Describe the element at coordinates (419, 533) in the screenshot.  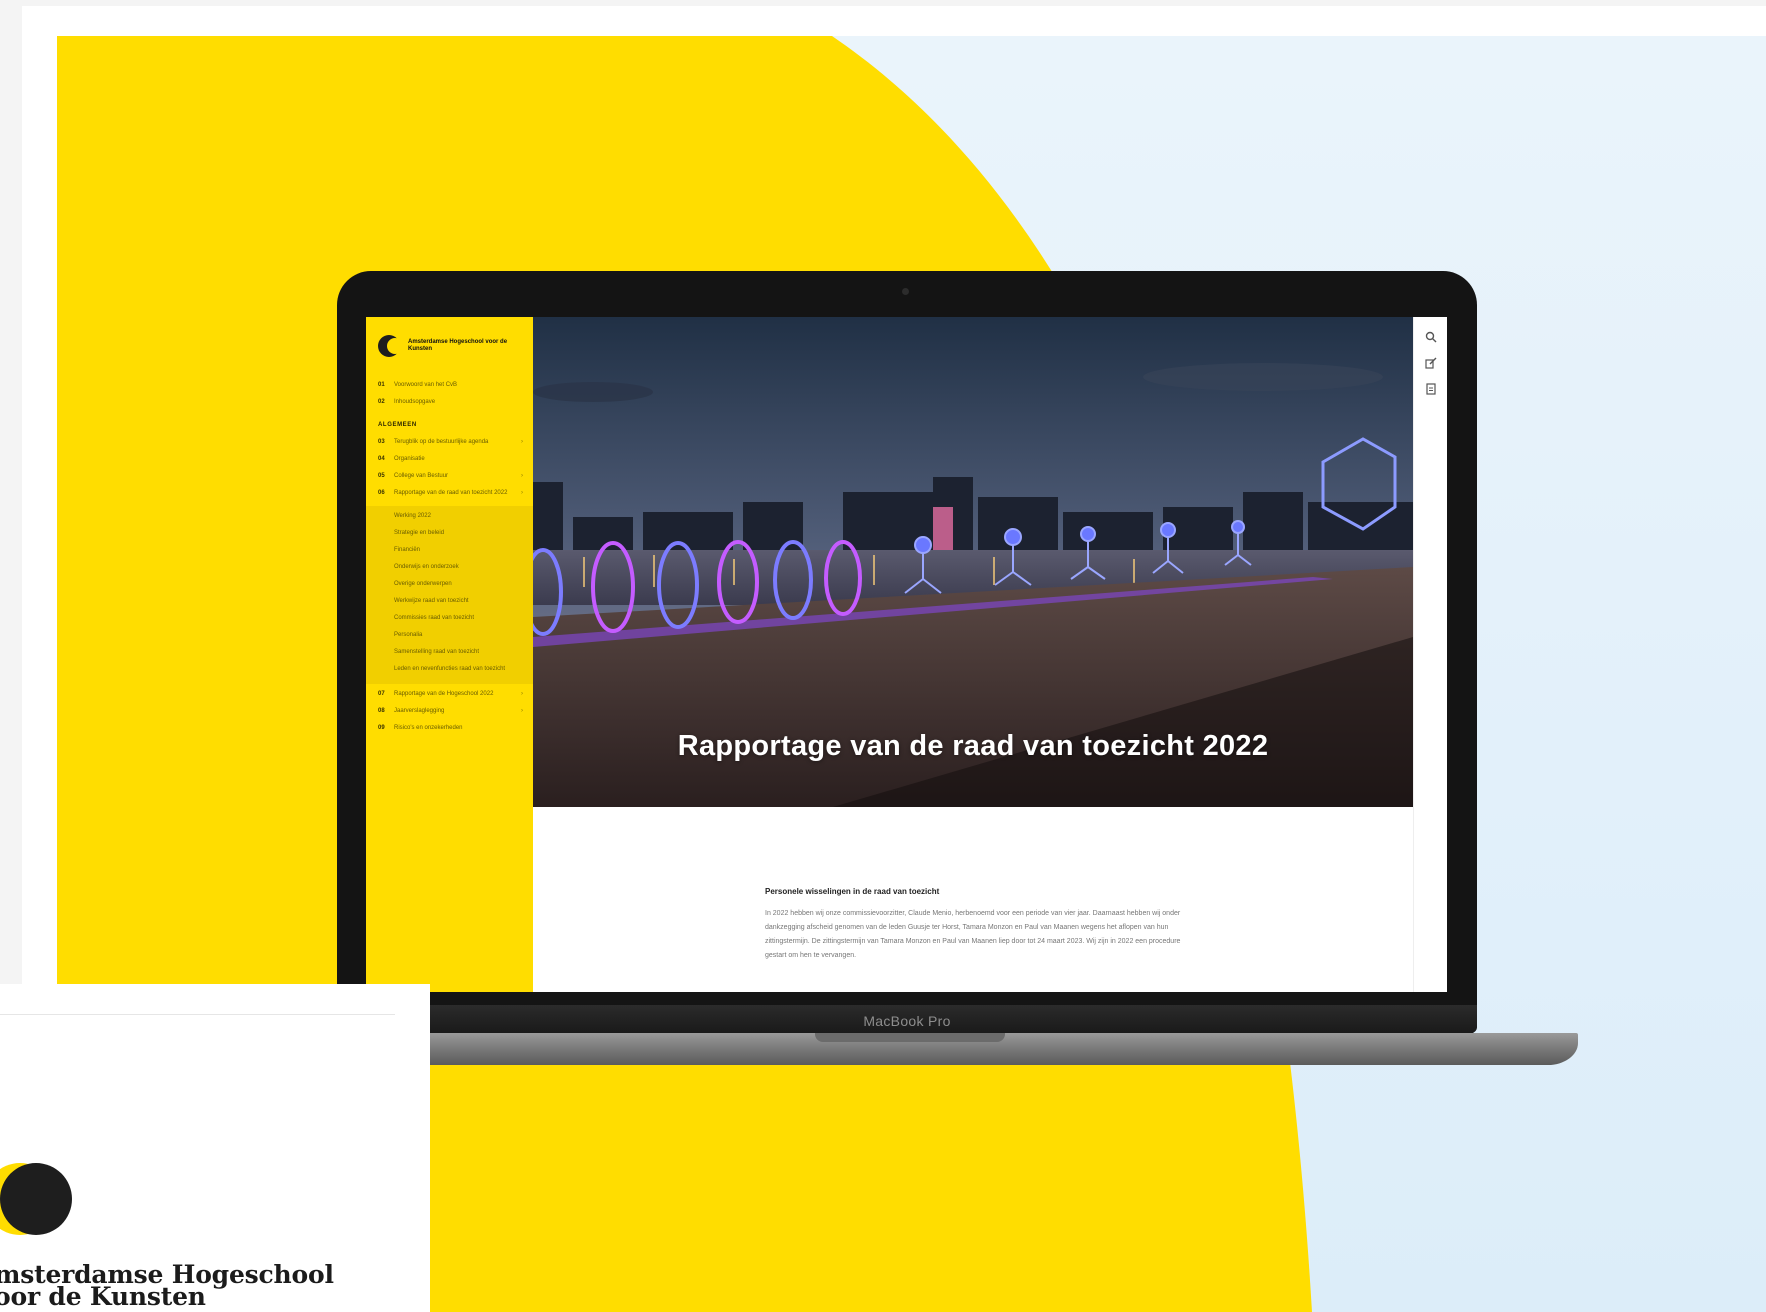
I see `sidebar-item-label: Strategie en beleid` at that location.